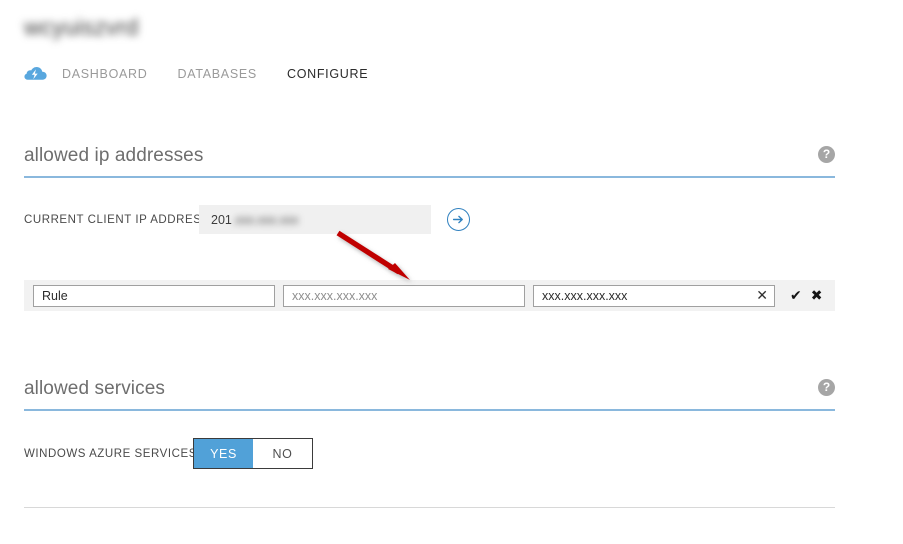 This screenshot has width=903, height=544. Describe the element at coordinates (94, 388) in the screenshot. I see `section-title-allowed-services: allowed services` at that location.